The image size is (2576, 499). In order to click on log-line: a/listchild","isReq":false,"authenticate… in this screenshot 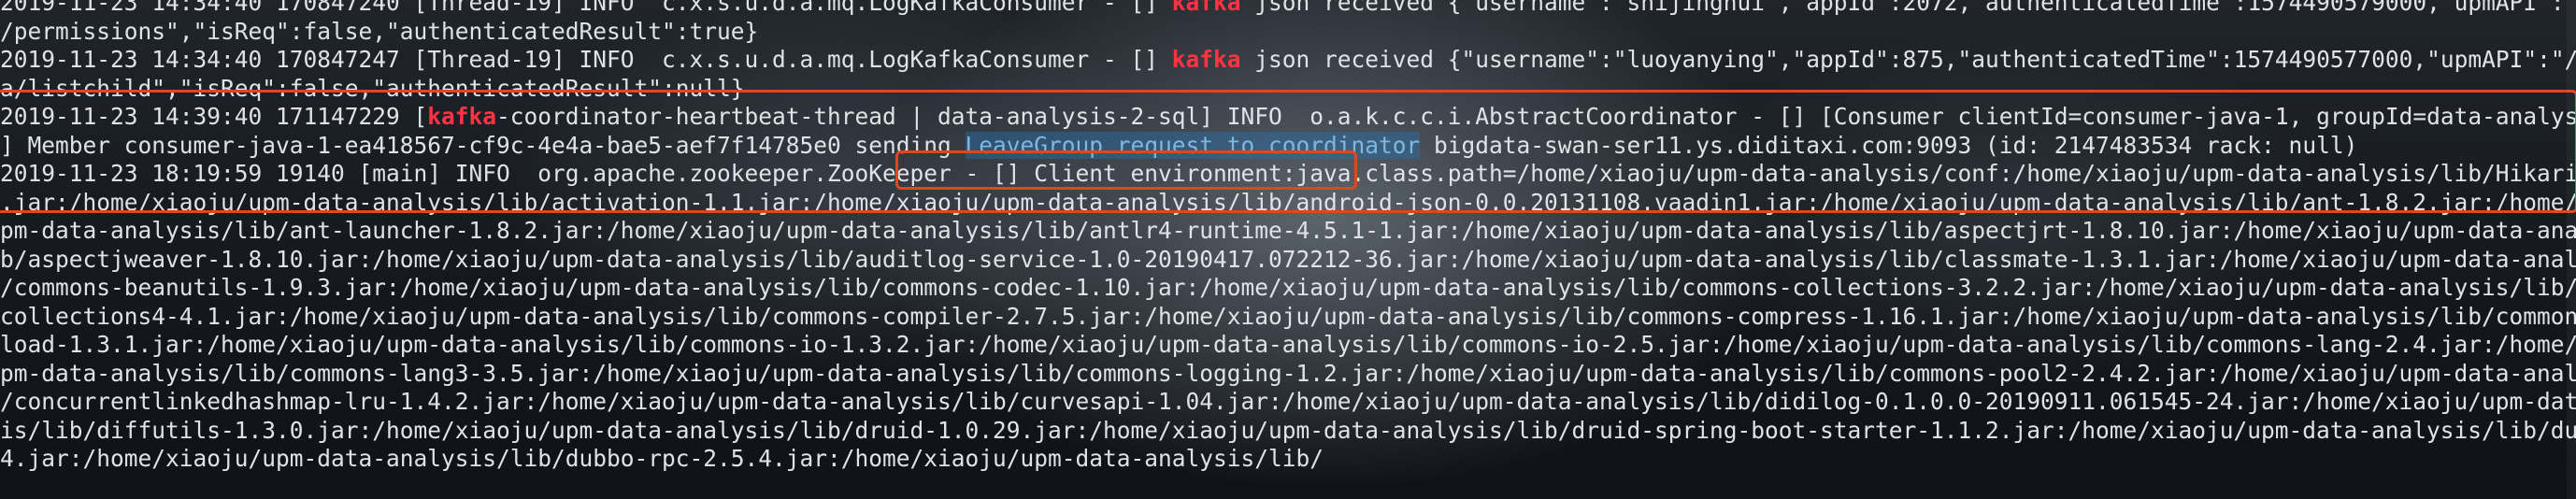, I will do `click(1288, 89)`.